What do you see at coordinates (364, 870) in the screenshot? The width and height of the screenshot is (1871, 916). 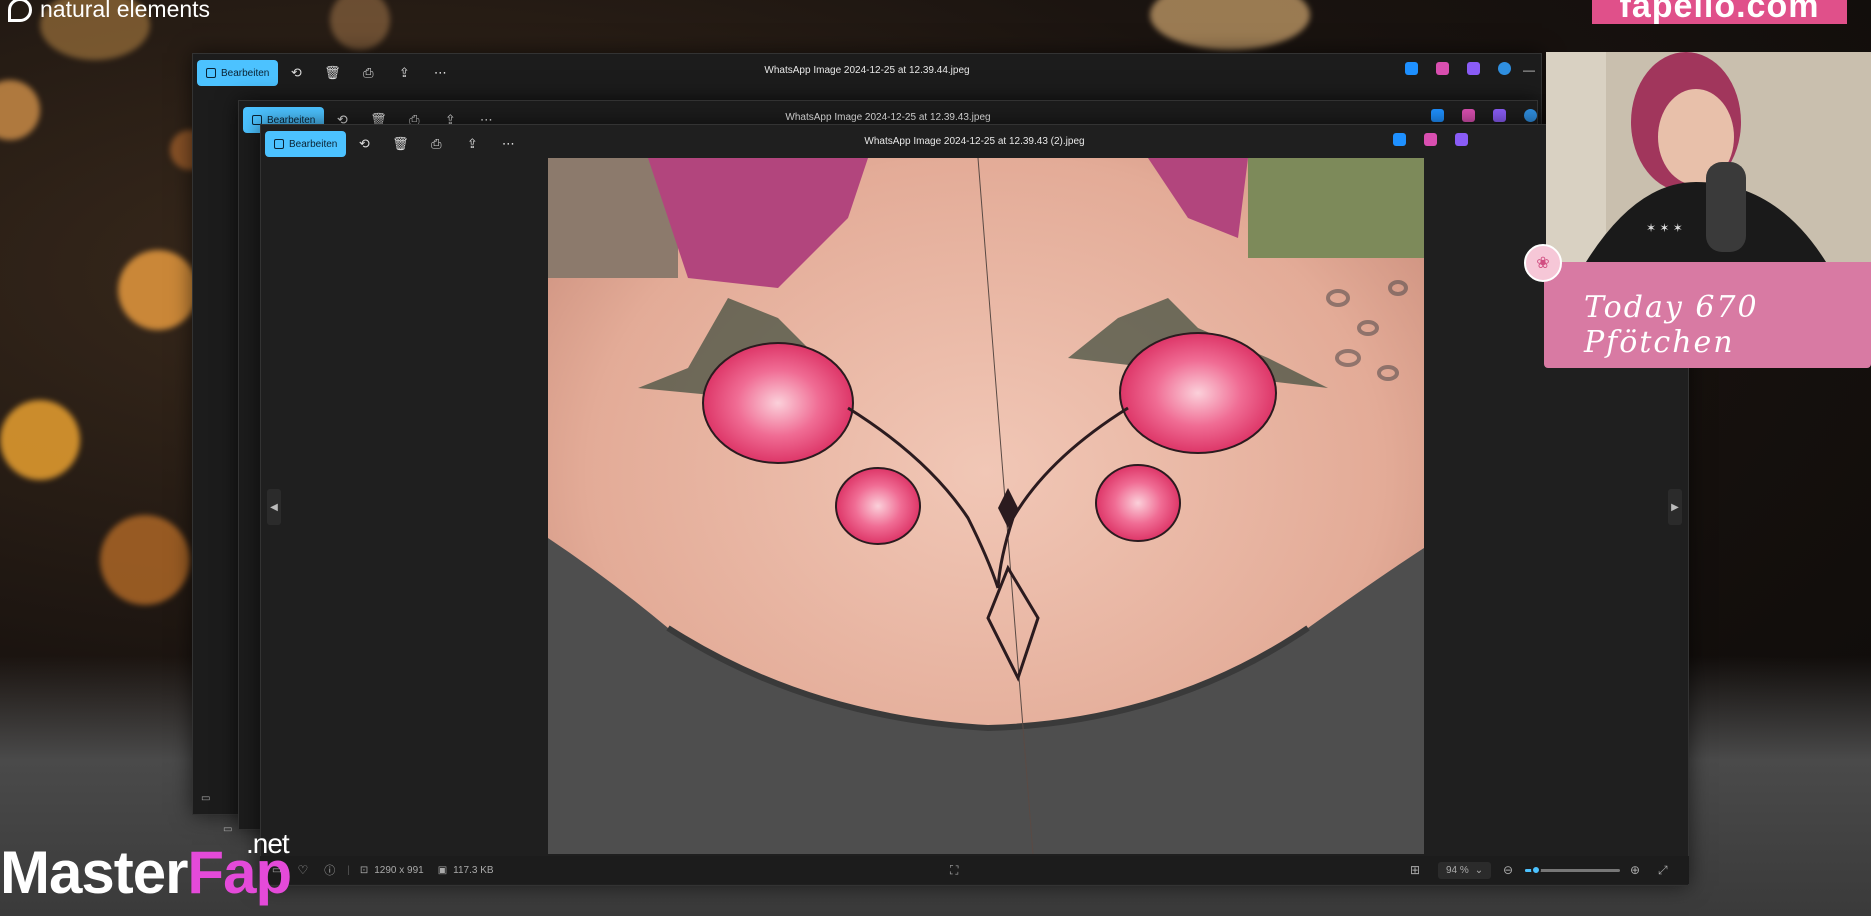 I see `image-size-icon: ⊡` at bounding box center [364, 870].